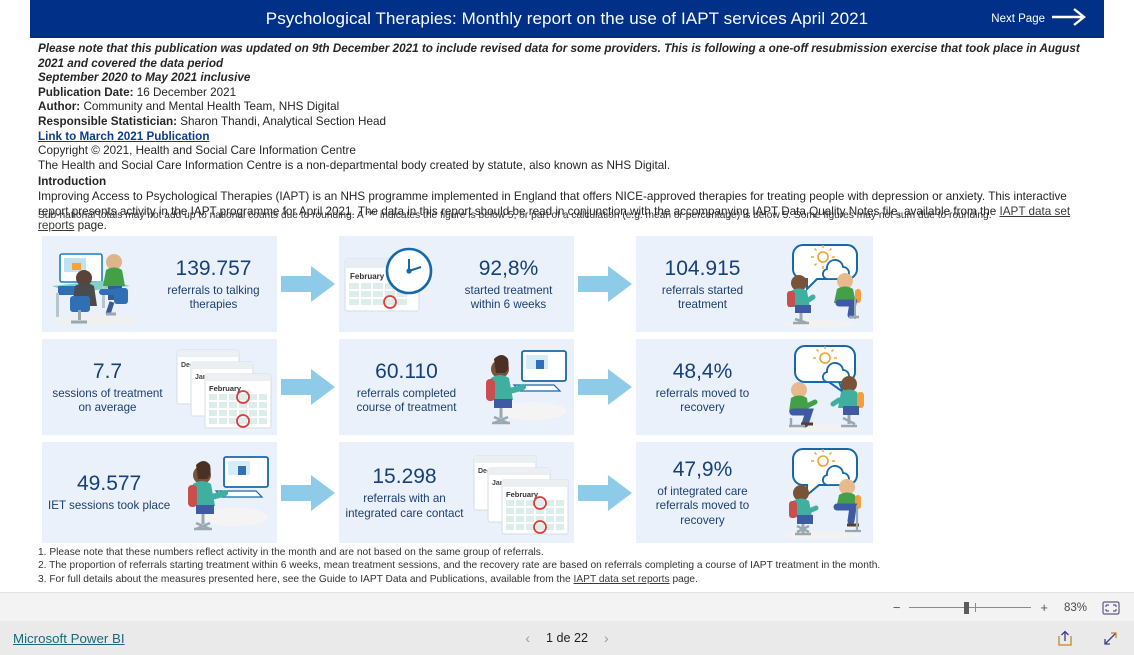  What do you see at coordinates (391, 284) in the screenshot?
I see `calendar-clock-icon: February` at bounding box center [391, 284].